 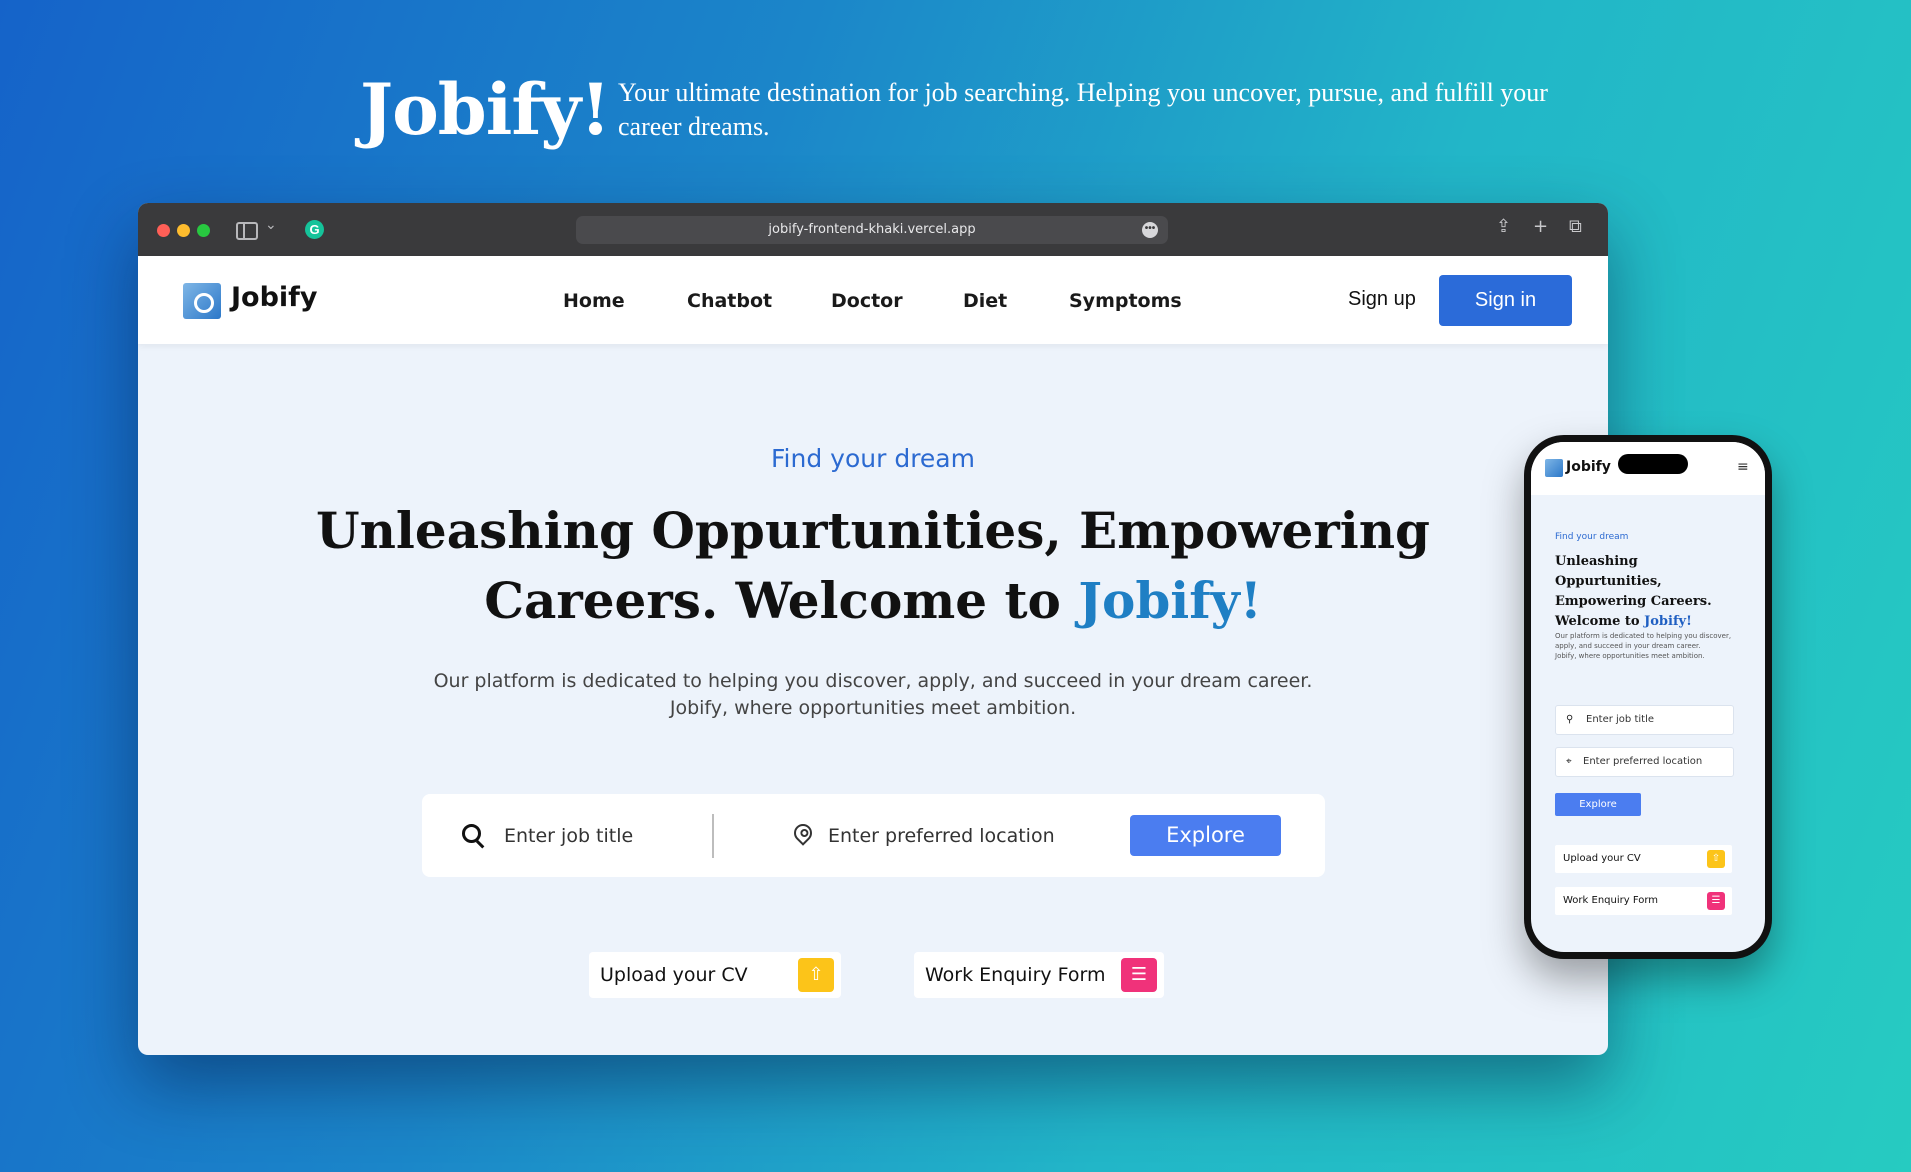 I want to click on mobile-upload-icon: ⇧, so click(x=1716, y=859).